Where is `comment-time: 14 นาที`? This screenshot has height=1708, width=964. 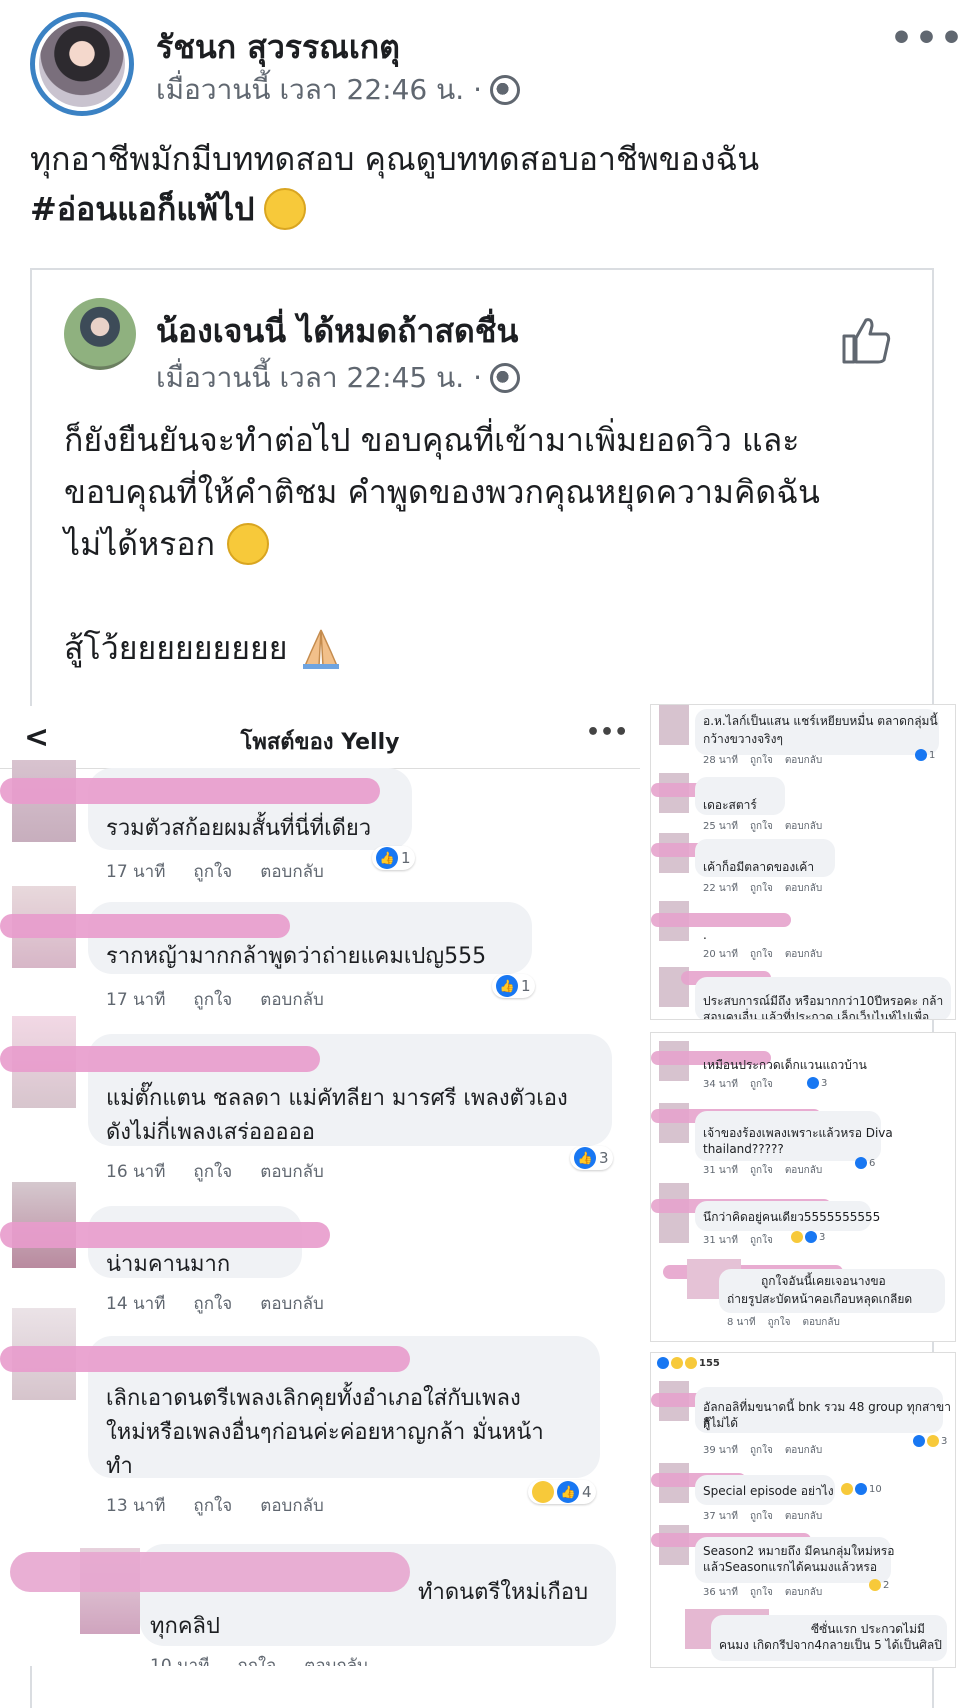 comment-time: 14 นาที is located at coordinates (136, 1304).